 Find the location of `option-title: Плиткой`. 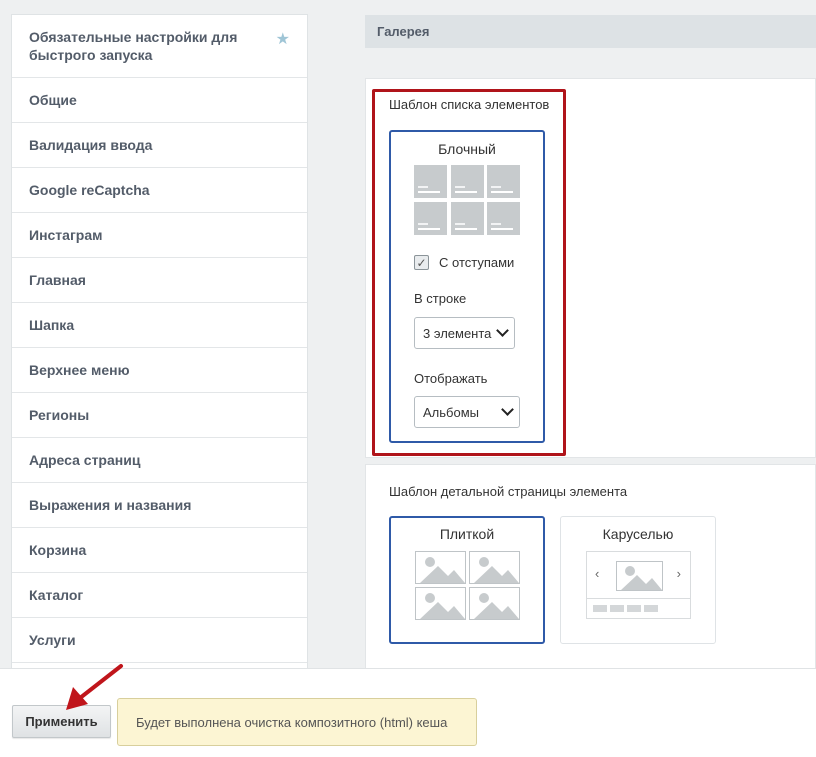

option-title: Плиткой is located at coordinates (467, 534).